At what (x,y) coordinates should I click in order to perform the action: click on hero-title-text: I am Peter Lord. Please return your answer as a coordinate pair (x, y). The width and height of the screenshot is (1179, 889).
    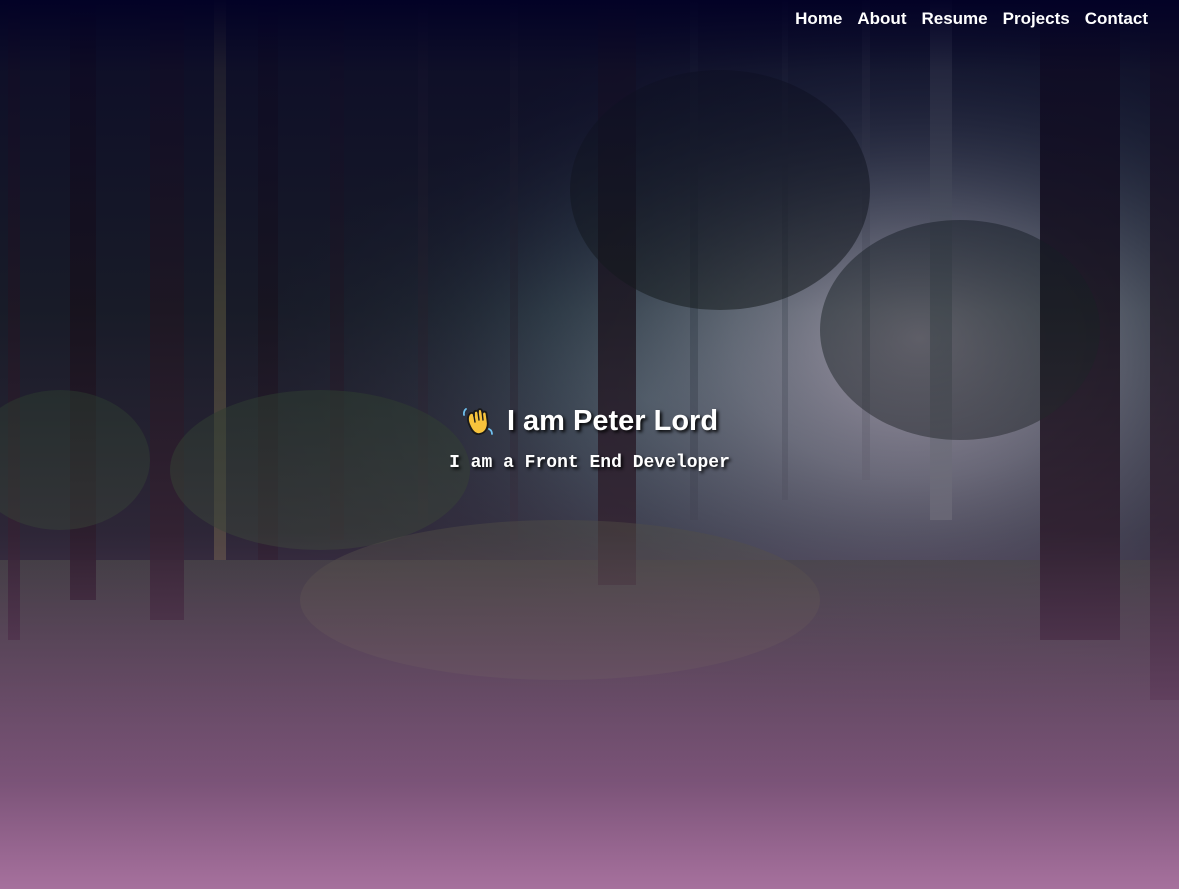
    Looking at the image, I should click on (612, 421).